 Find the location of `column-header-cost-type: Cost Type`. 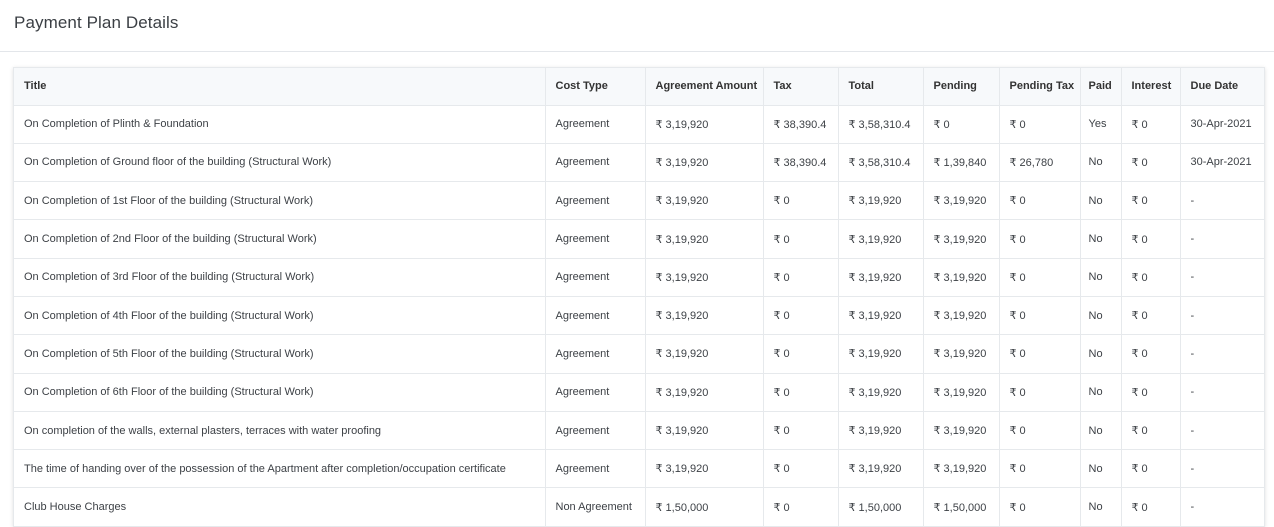

column-header-cost-type: Cost Type is located at coordinates (595, 87).